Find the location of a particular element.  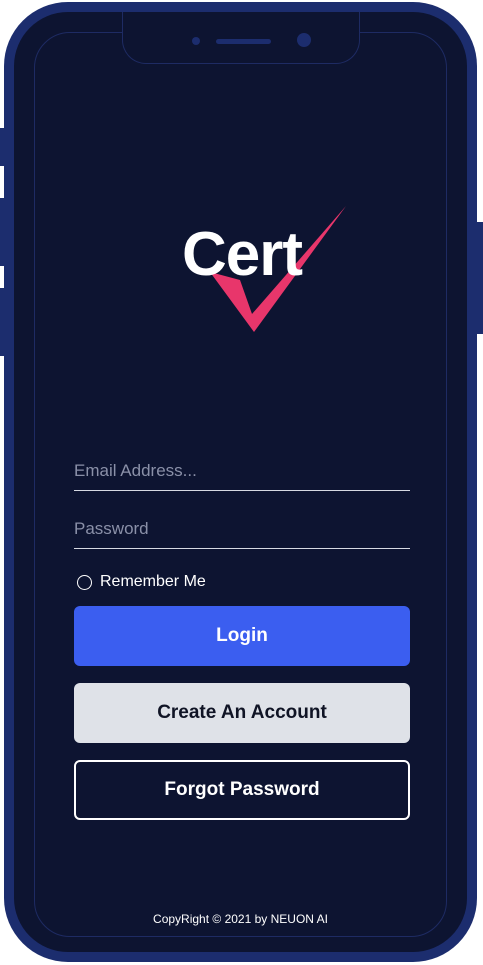

remember-me-option: Remember Me is located at coordinates (141, 582).